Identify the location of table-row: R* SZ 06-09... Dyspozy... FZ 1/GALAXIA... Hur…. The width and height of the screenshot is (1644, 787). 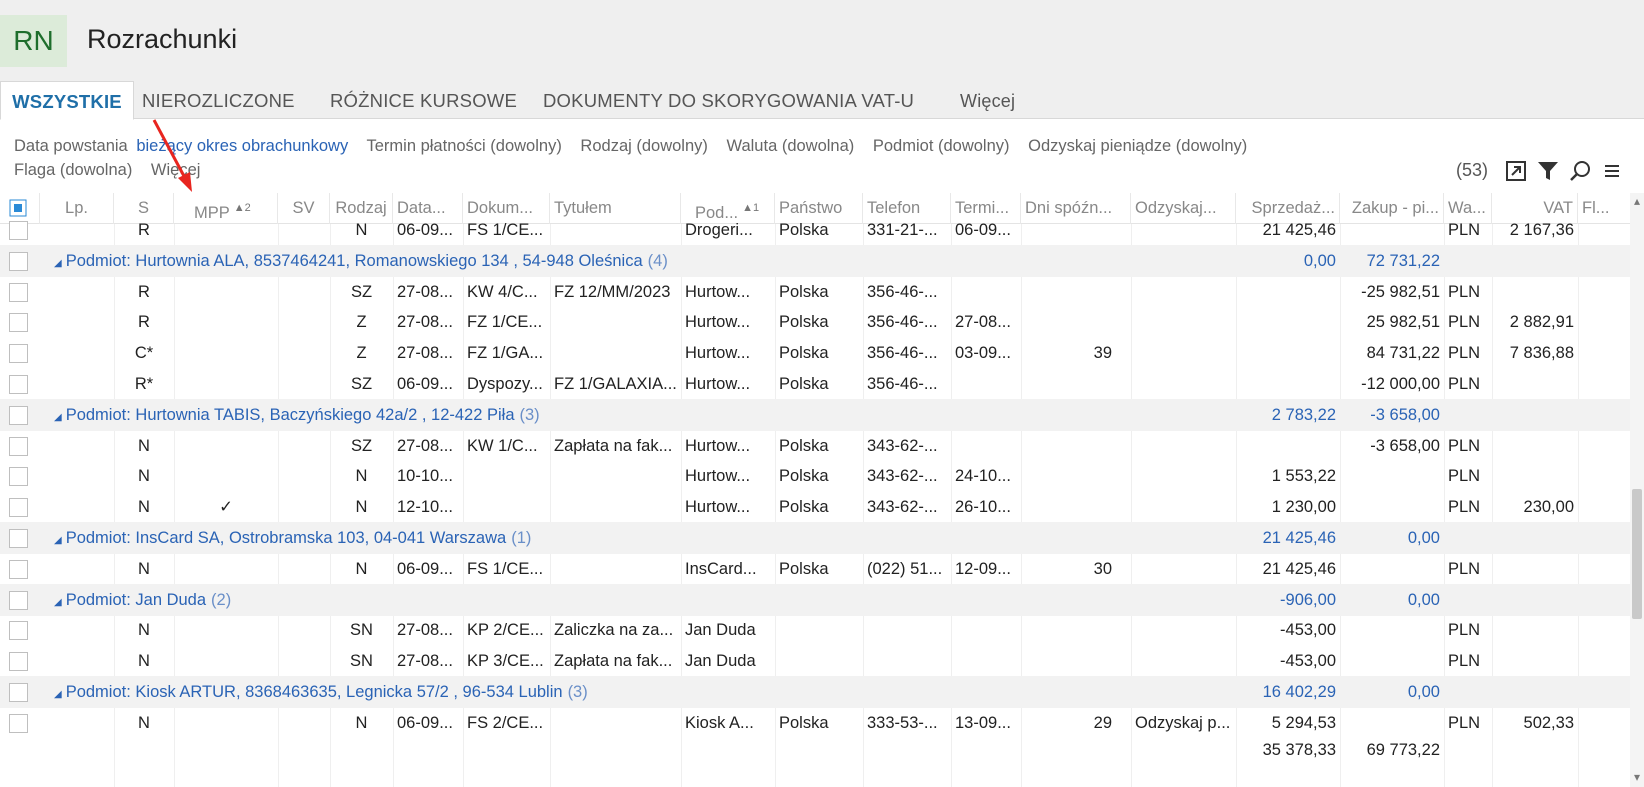
(815, 384).